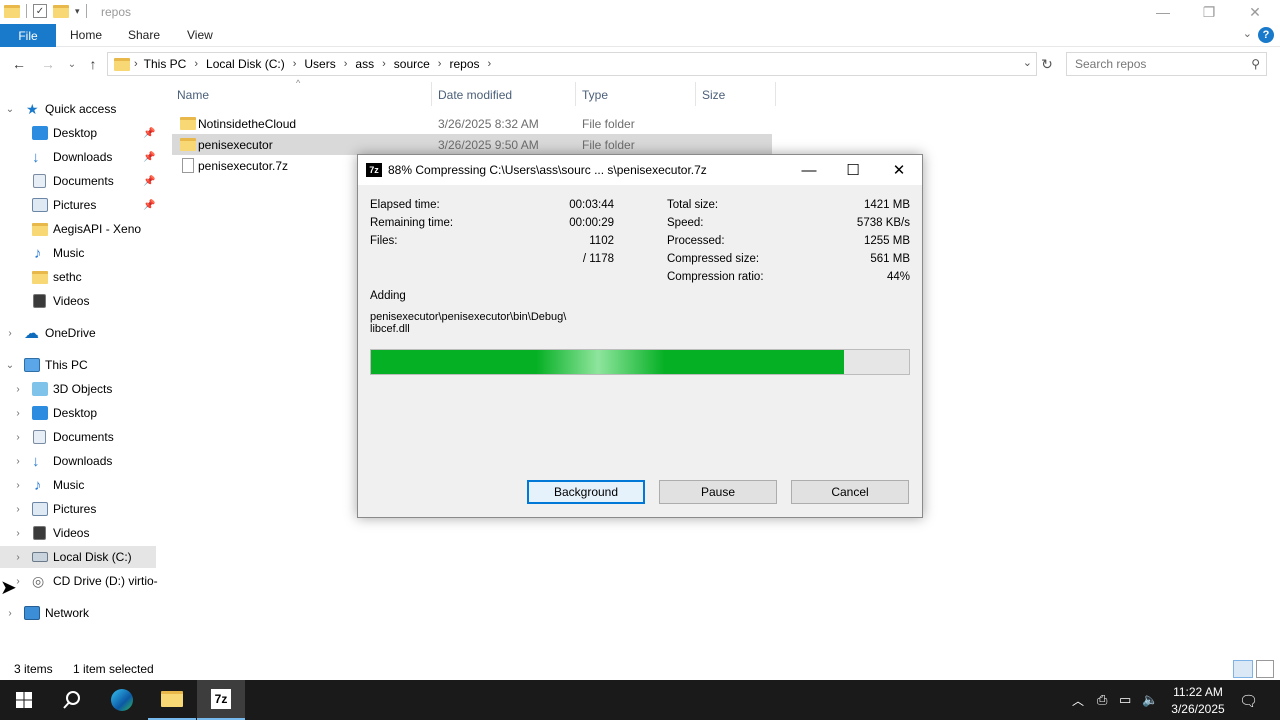 The image size is (1280, 720). I want to click on search-input: Search repos ⚲, so click(1166, 64).